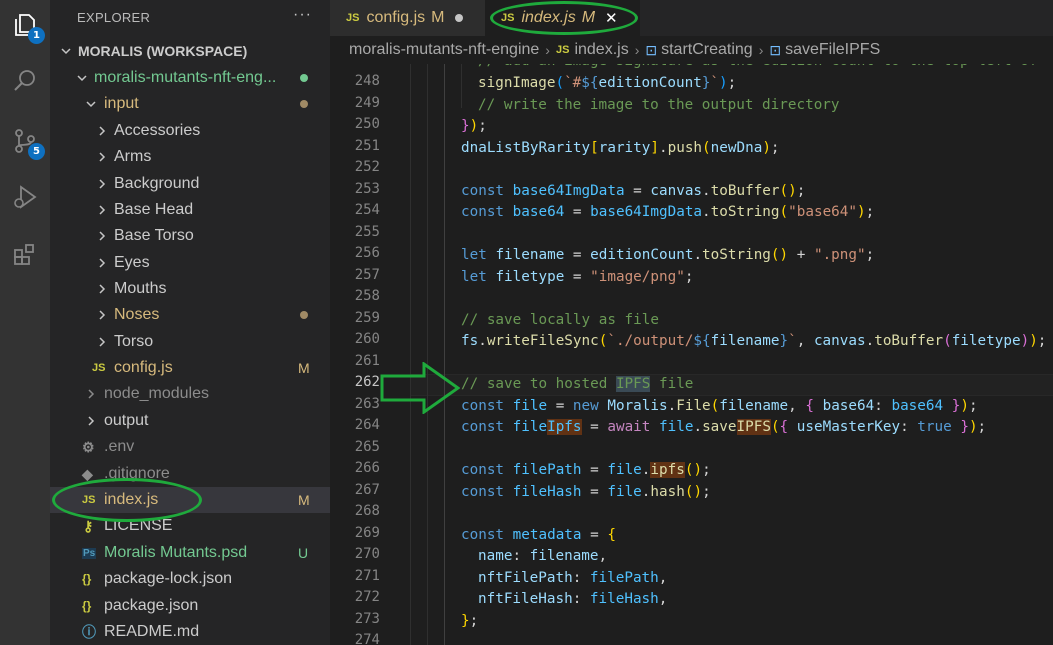 The image size is (1053, 645). What do you see at coordinates (444, 50) in the screenshot?
I see `breadcrumb-folder: moralis-mutants-nft-engine` at bounding box center [444, 50].